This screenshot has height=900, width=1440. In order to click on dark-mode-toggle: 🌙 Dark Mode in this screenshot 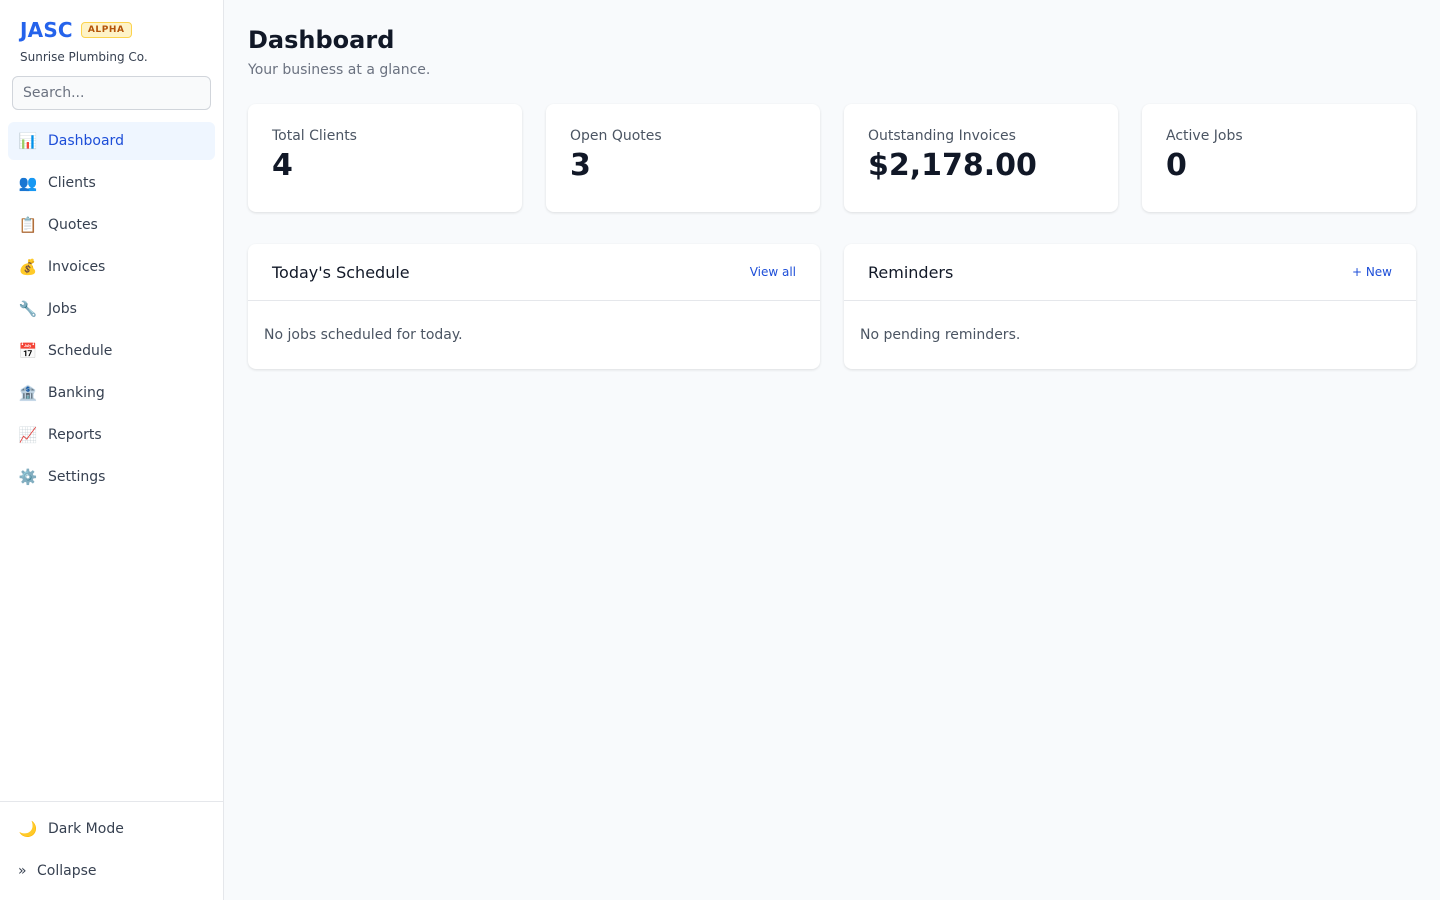, I will do `click(111, 829)`.